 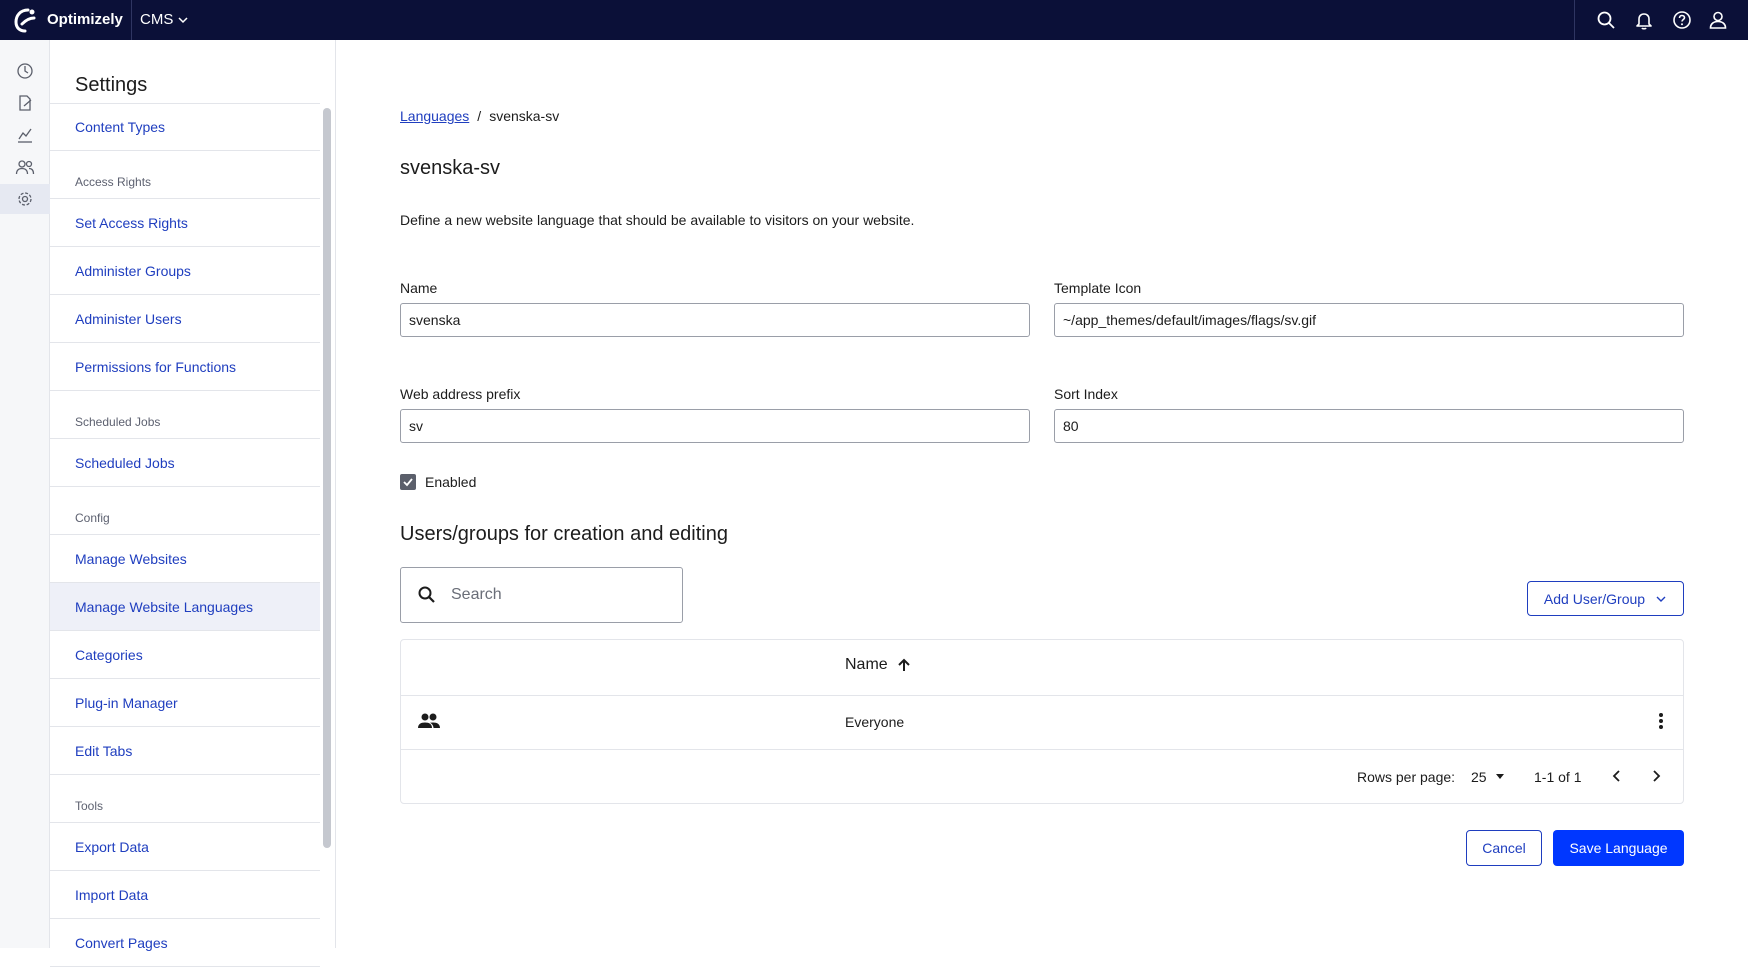 What do you see at coordinates (185, 943) in the screenshot?
I see `sidebar-item-convert-pages: Convert Pages` at bounding box center [185, 943].